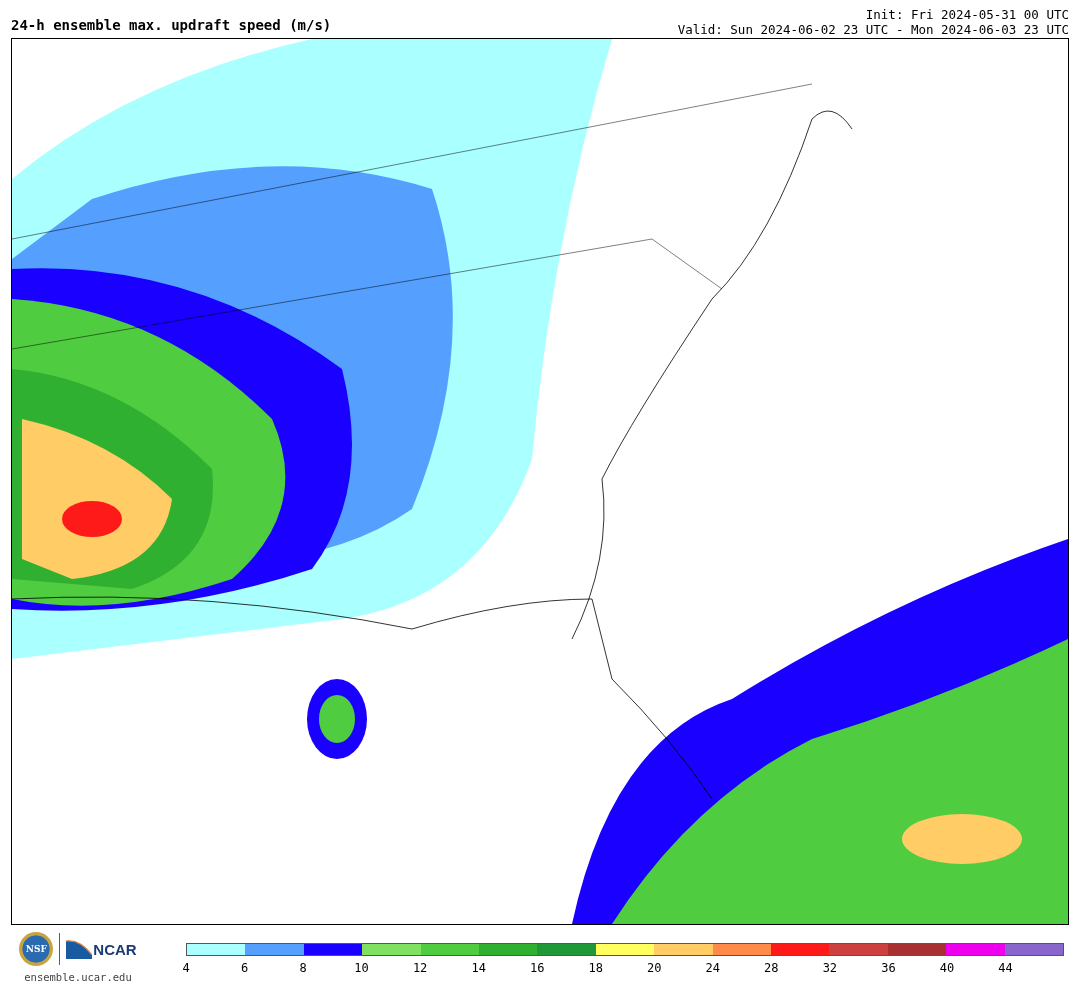 This screenshot has width=1080, height=988. I want to click on tick-label: 8, so click(303, 968).